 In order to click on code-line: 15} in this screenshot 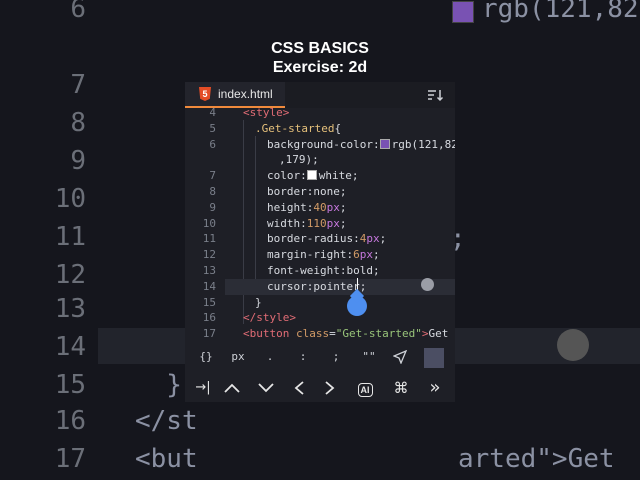, I will do `click(320, 303)`.